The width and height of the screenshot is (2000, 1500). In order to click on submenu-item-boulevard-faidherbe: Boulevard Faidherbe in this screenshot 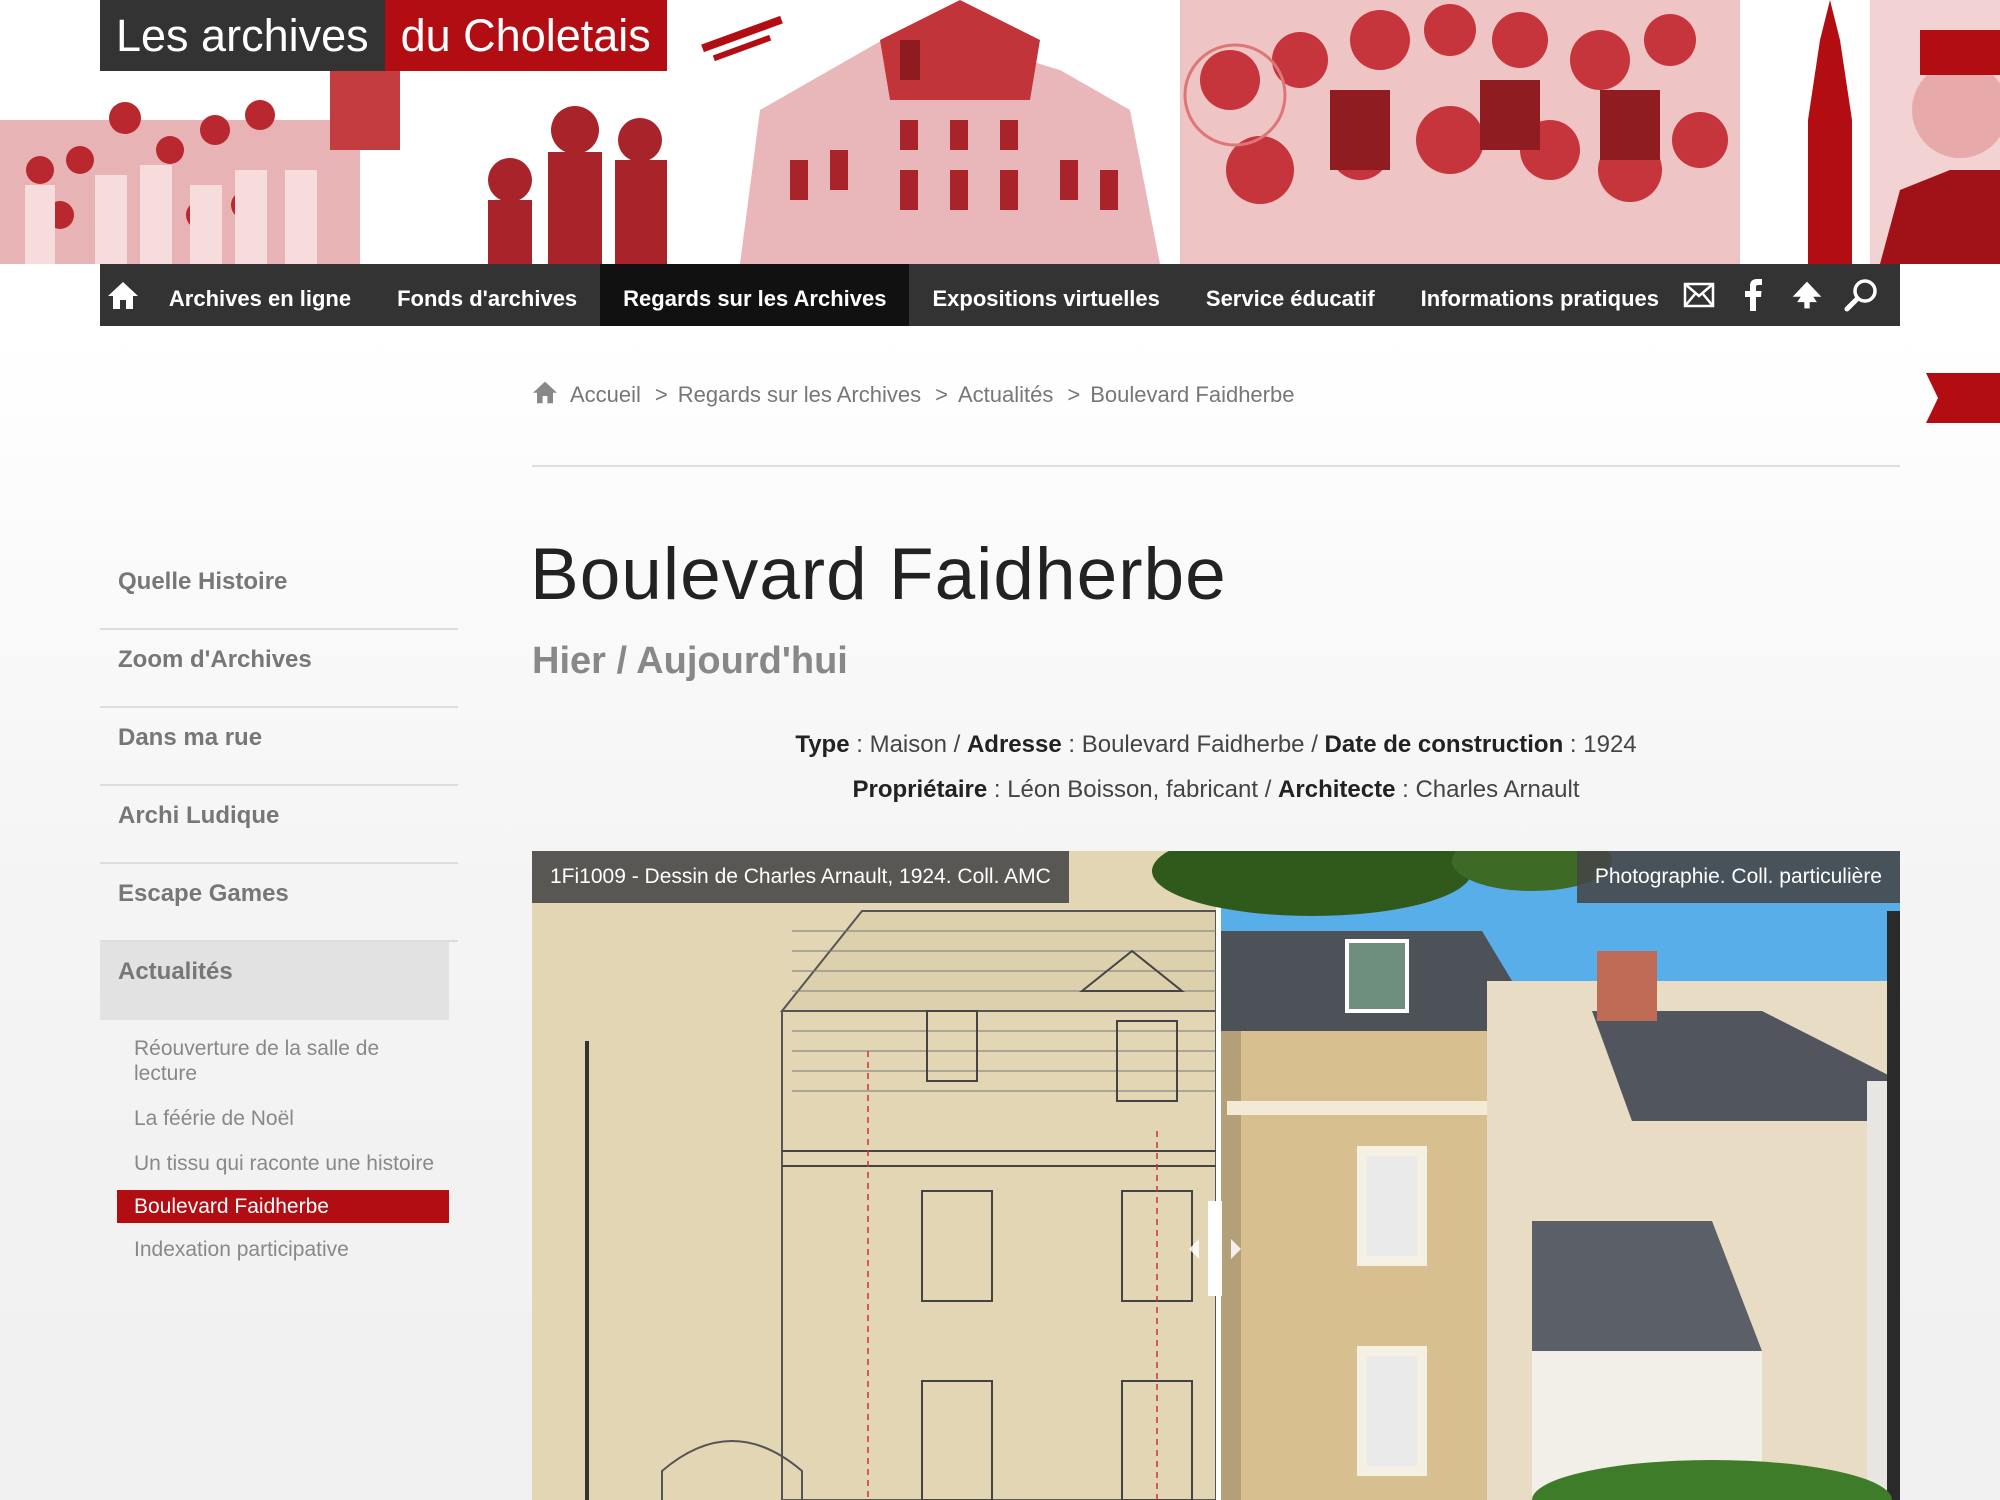, I will do `click(283, 1206)`.